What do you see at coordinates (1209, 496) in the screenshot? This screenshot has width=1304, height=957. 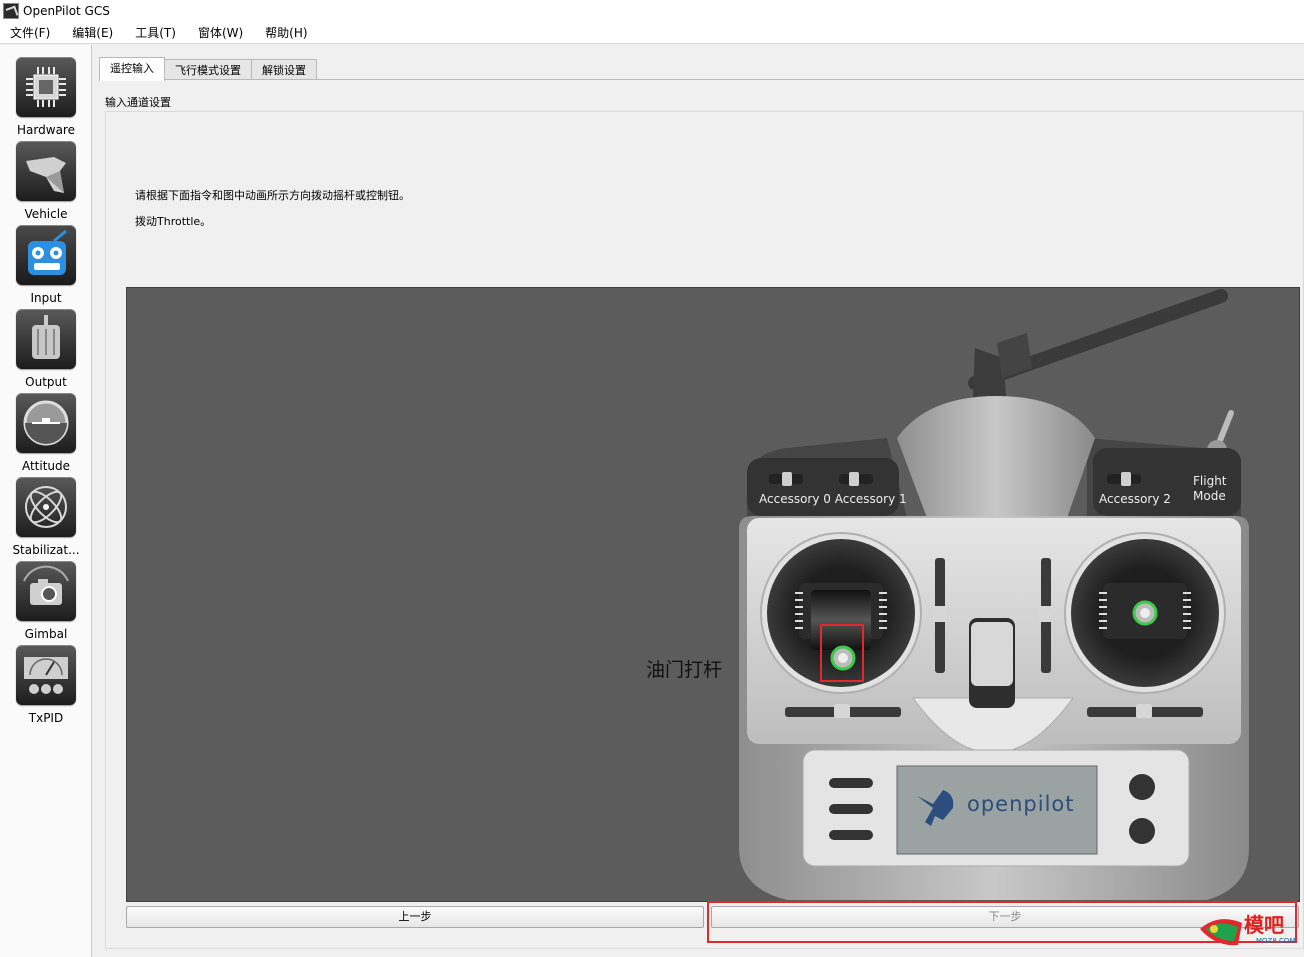 I see `flight-mode-label-line2: Mode` at bounding box center [1209, 496].